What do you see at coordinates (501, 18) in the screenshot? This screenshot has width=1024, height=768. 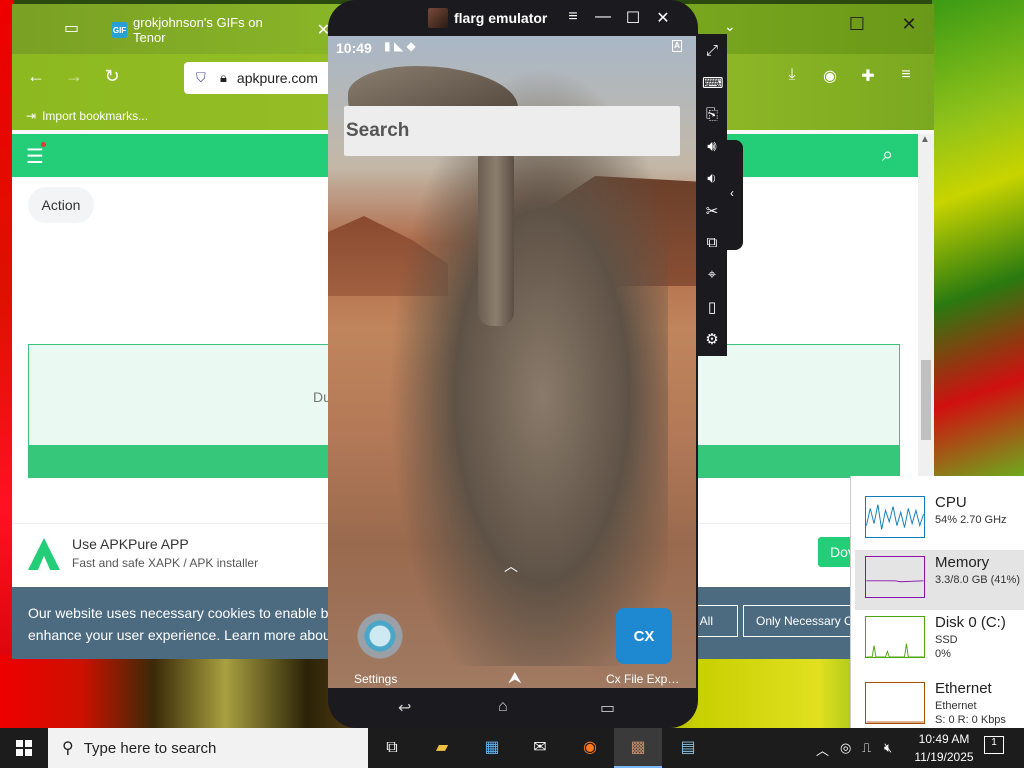 I see `emulator-title: flarg emulator` at bounding box center [501, 18].